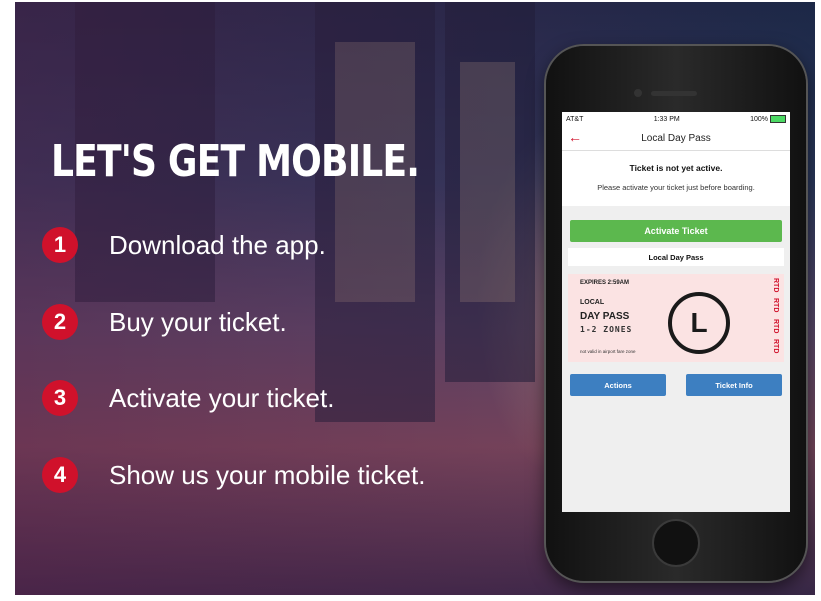 The image size is (821, 601). I want to click on ticket-note: not valid in airport fare zone, so click(608, 351).